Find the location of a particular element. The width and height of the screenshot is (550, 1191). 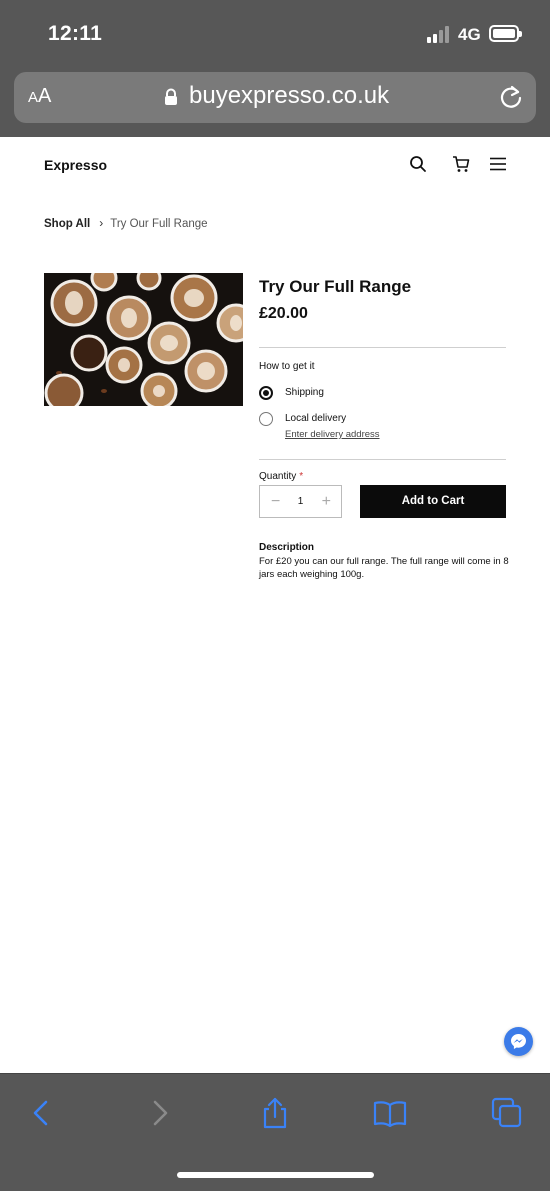

quantity-stepper: − 1 + is located at coordinates (300, 501).